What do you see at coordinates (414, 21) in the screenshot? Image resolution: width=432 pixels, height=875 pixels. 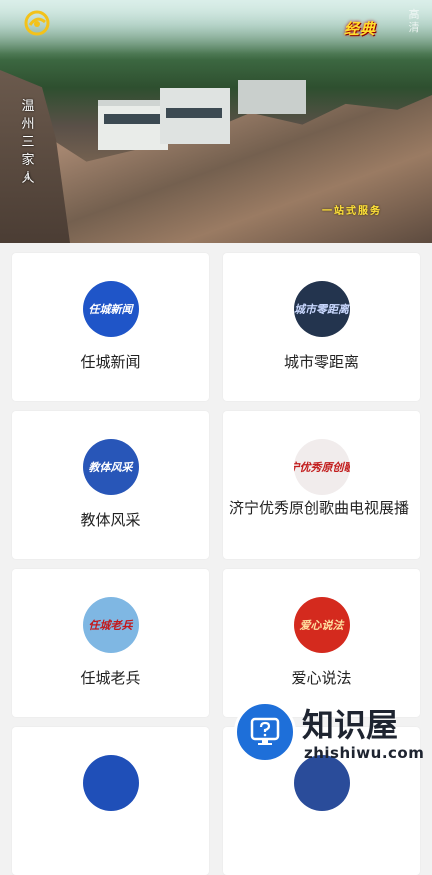 I see `hd-mark: 高清` at bounding box center [414, 21].